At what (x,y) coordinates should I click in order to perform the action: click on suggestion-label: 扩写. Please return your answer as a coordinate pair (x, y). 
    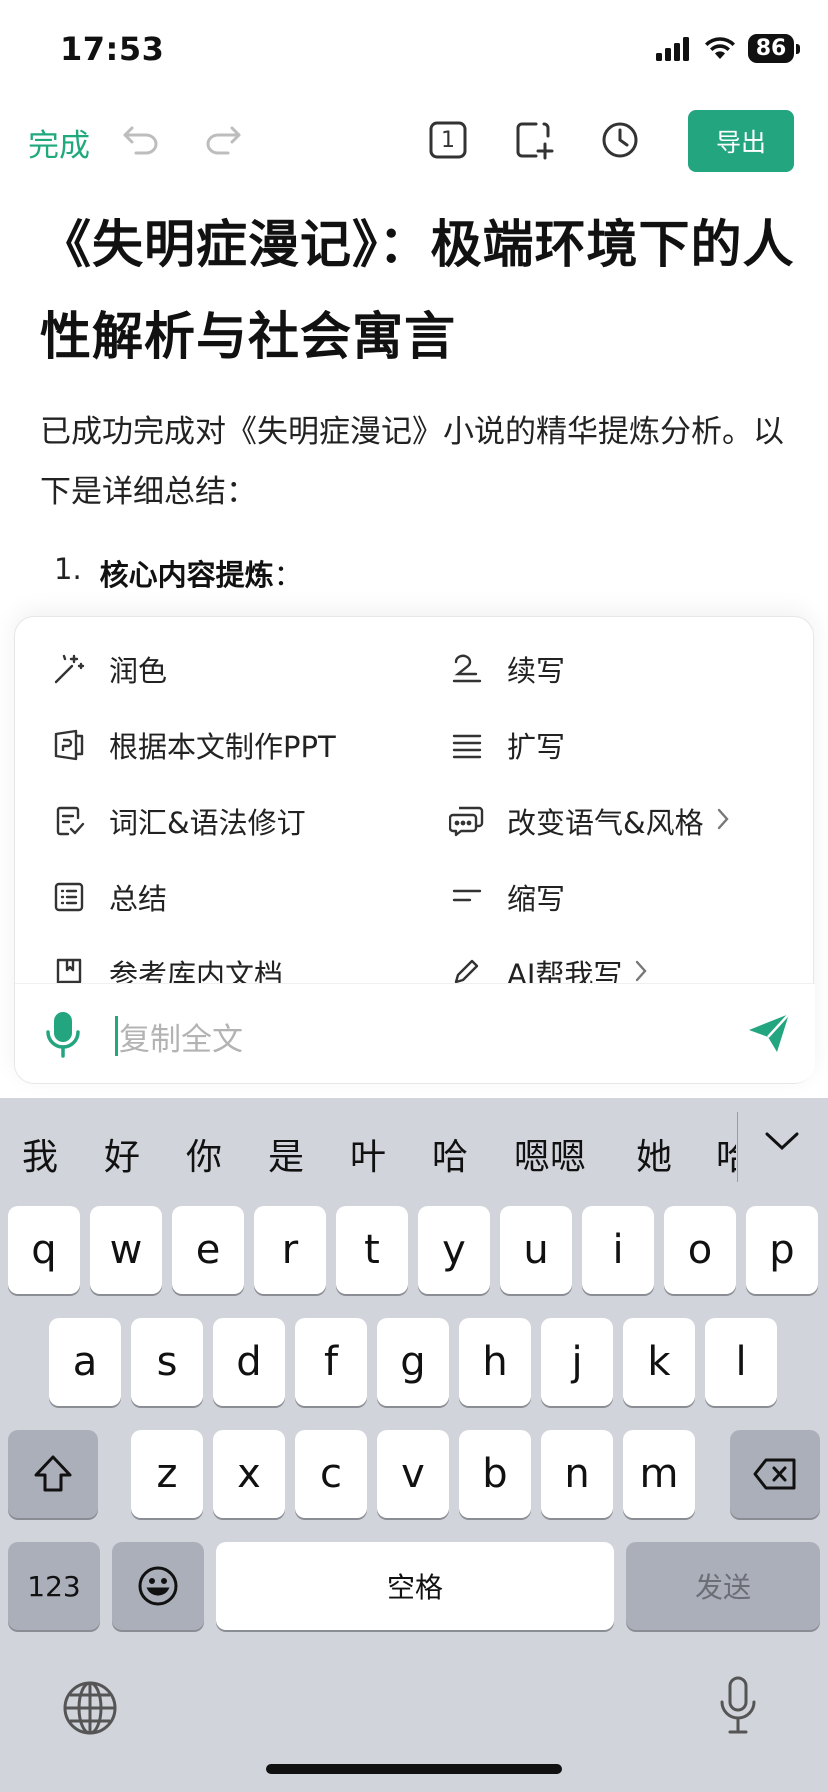
    Looking at the image, I should click on (536, 747).